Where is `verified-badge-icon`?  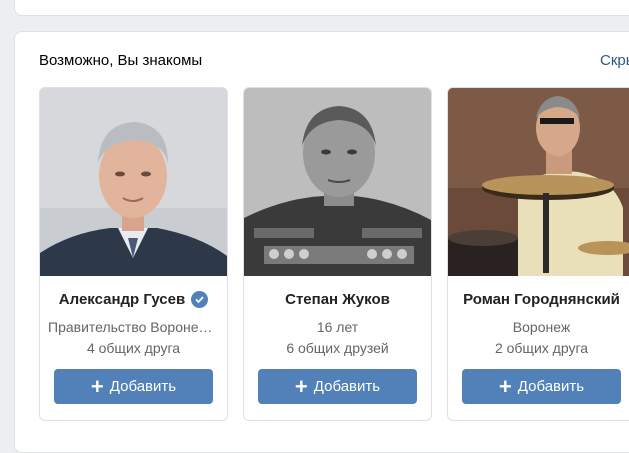
verified-badge-icon is located at coordinates (200, 299).